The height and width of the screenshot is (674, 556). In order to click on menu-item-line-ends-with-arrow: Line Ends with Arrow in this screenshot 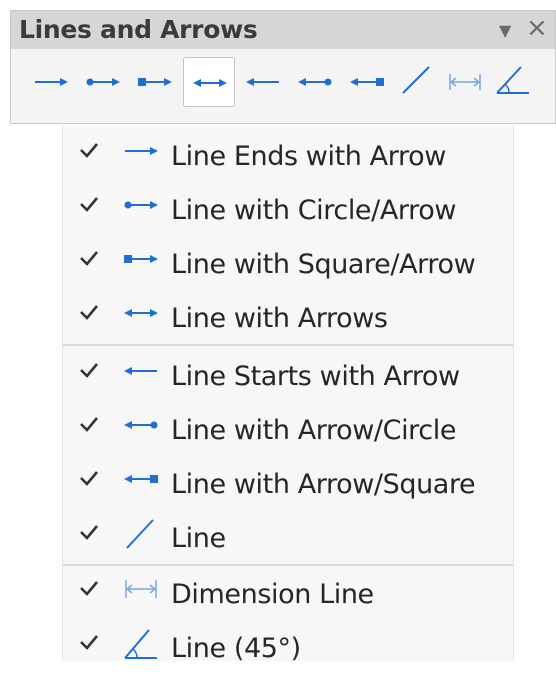, I will do `click(288, 155)`.